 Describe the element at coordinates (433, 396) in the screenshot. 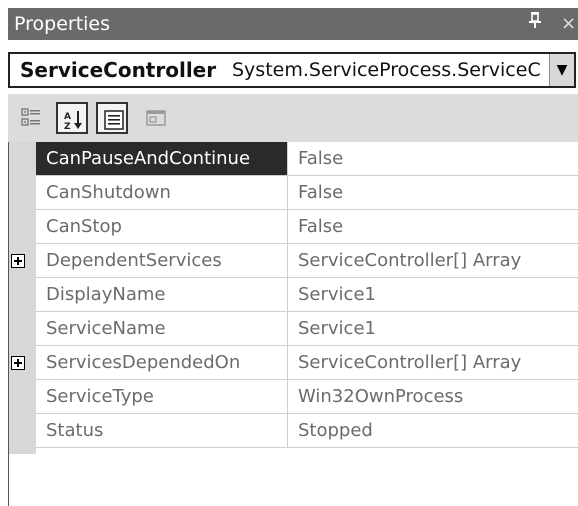

I see `property-value: Win32OwnProcess` at that location.